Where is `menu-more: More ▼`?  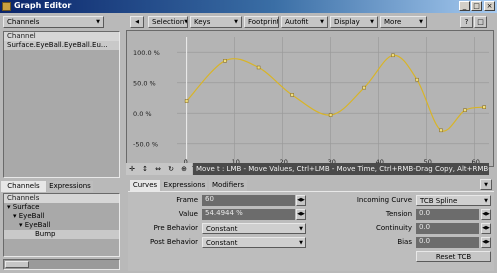 menu-more: More ▼ is located at coordinates (403, 22).